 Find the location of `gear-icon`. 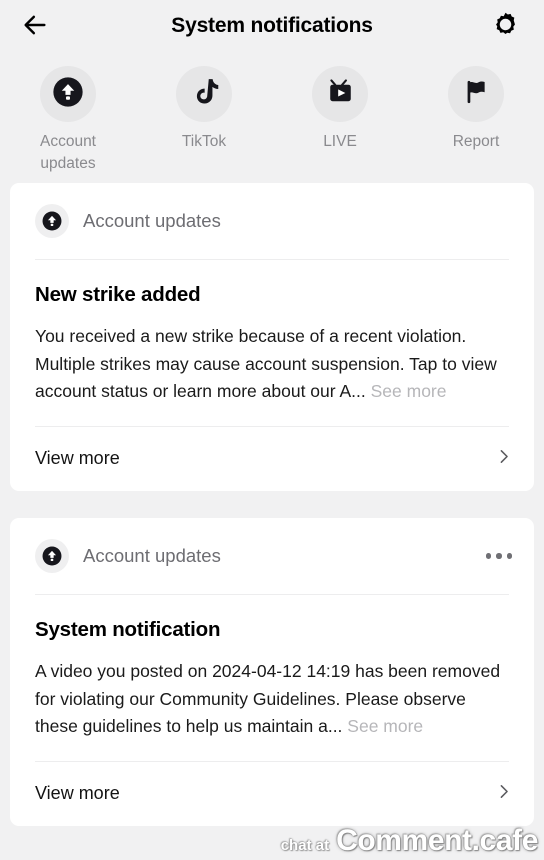

gear-icon is located at coordinates (505, 26).